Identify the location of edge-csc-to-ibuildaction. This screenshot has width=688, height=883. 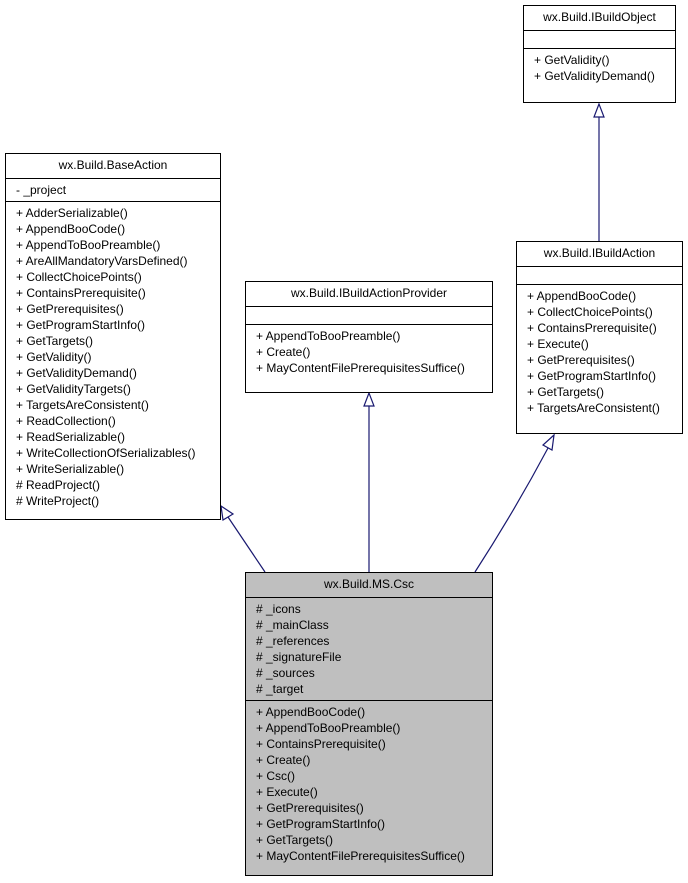
(511, 510).